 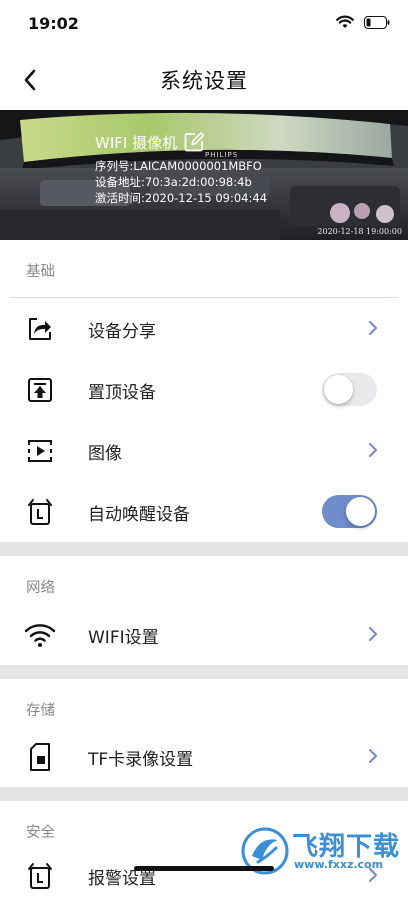 What do you see at coordinates (40, 757) in the screenshot?
I see `sd-card-icon` at bounding box center [40, 757].